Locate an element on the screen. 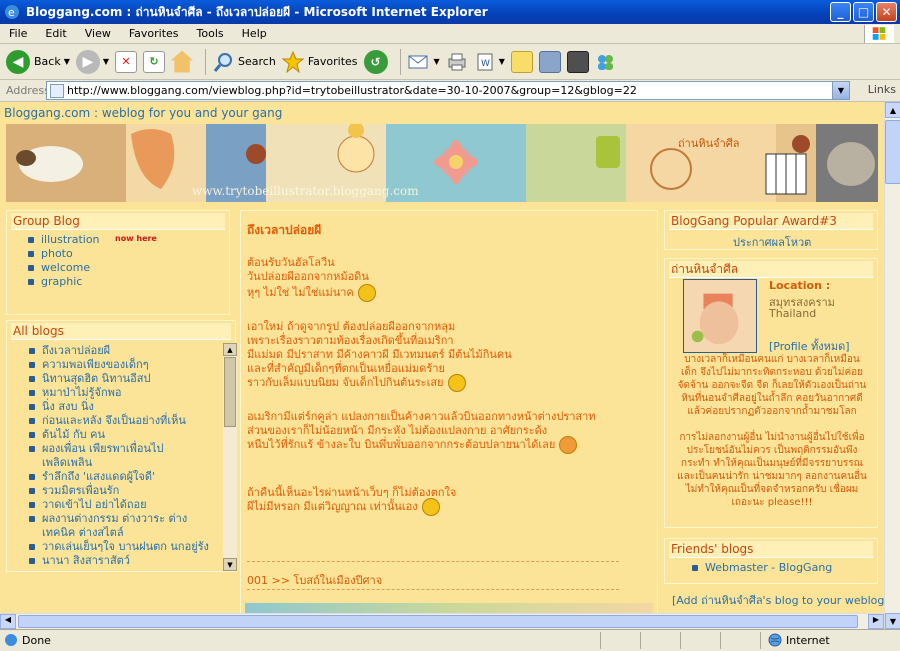  post-line-row: ผีไม่มีหรอก มีแต่วิญญาณ เท่านั้นเอง is located at coordinates (343, 506).